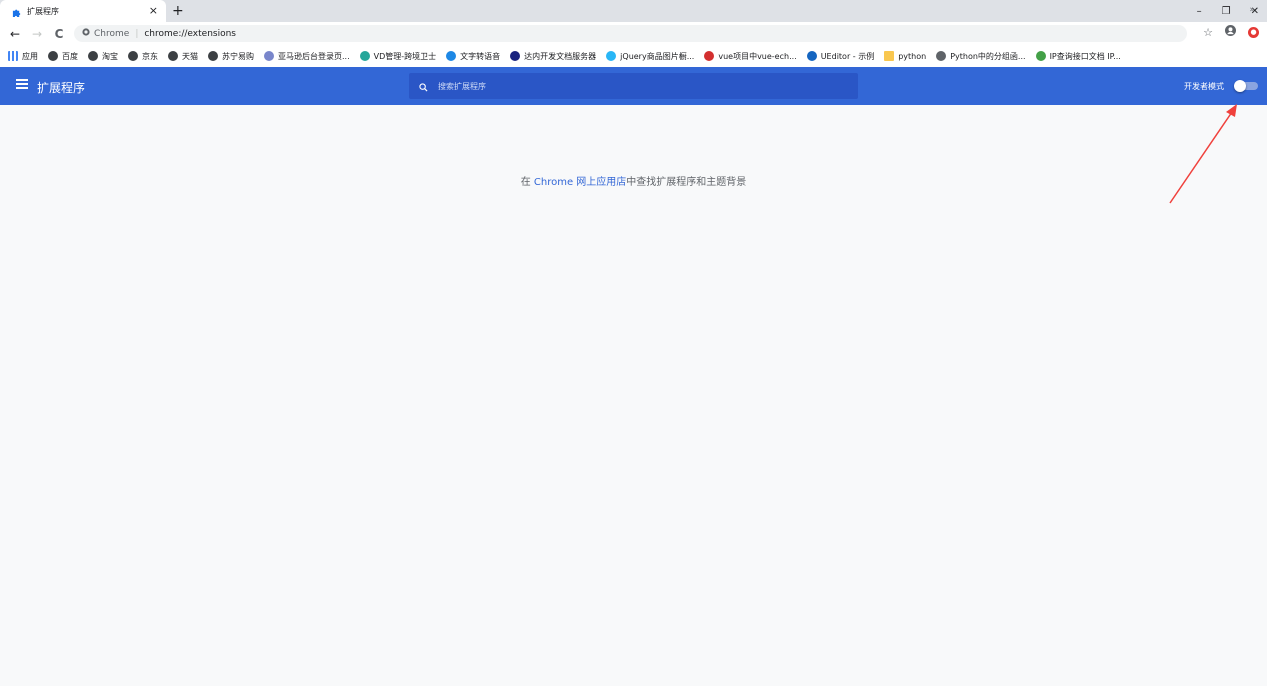  I want to click on restore-icon: ❐, so click(1226, 11).